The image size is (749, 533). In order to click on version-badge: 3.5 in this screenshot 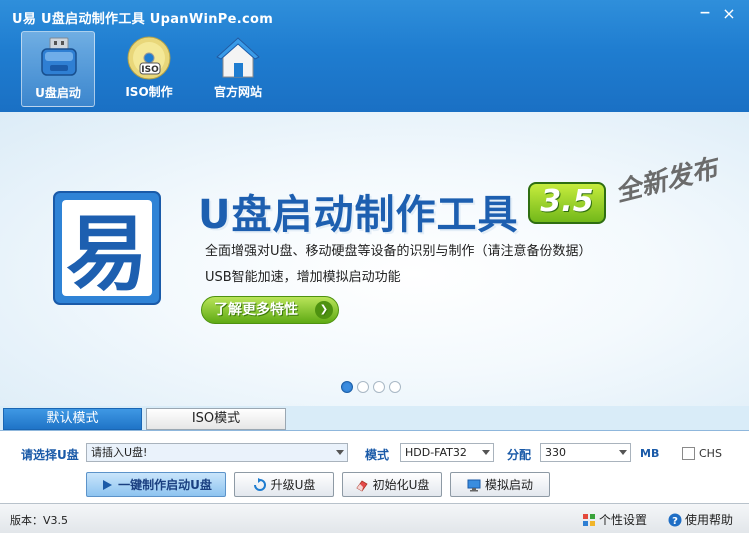, I will do `click(567, 203)`.